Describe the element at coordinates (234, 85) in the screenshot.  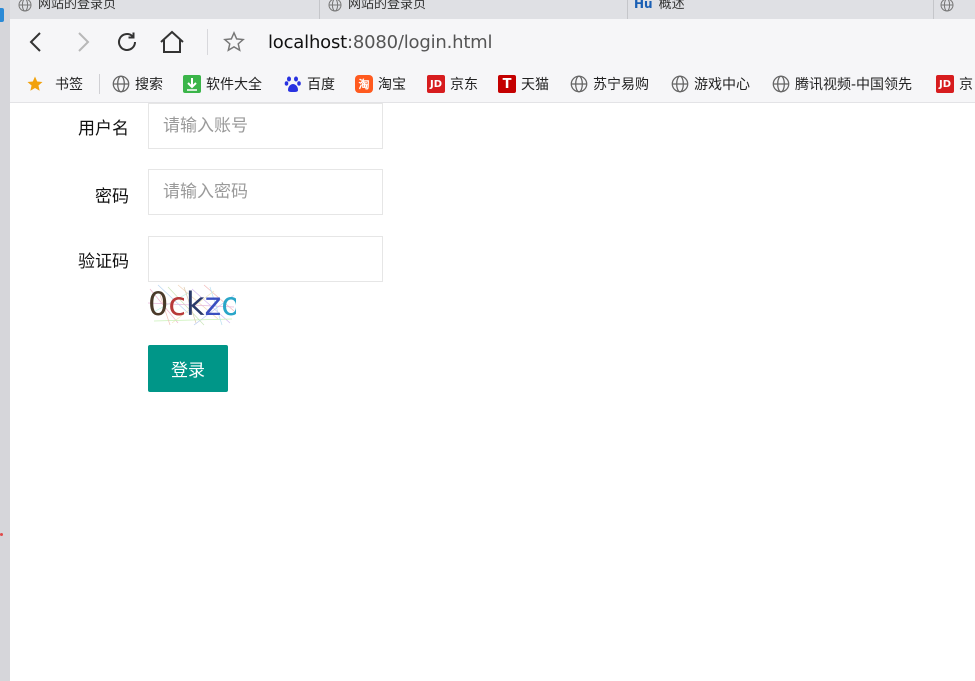
I see `bookmark-label: 软件大全` at that location.